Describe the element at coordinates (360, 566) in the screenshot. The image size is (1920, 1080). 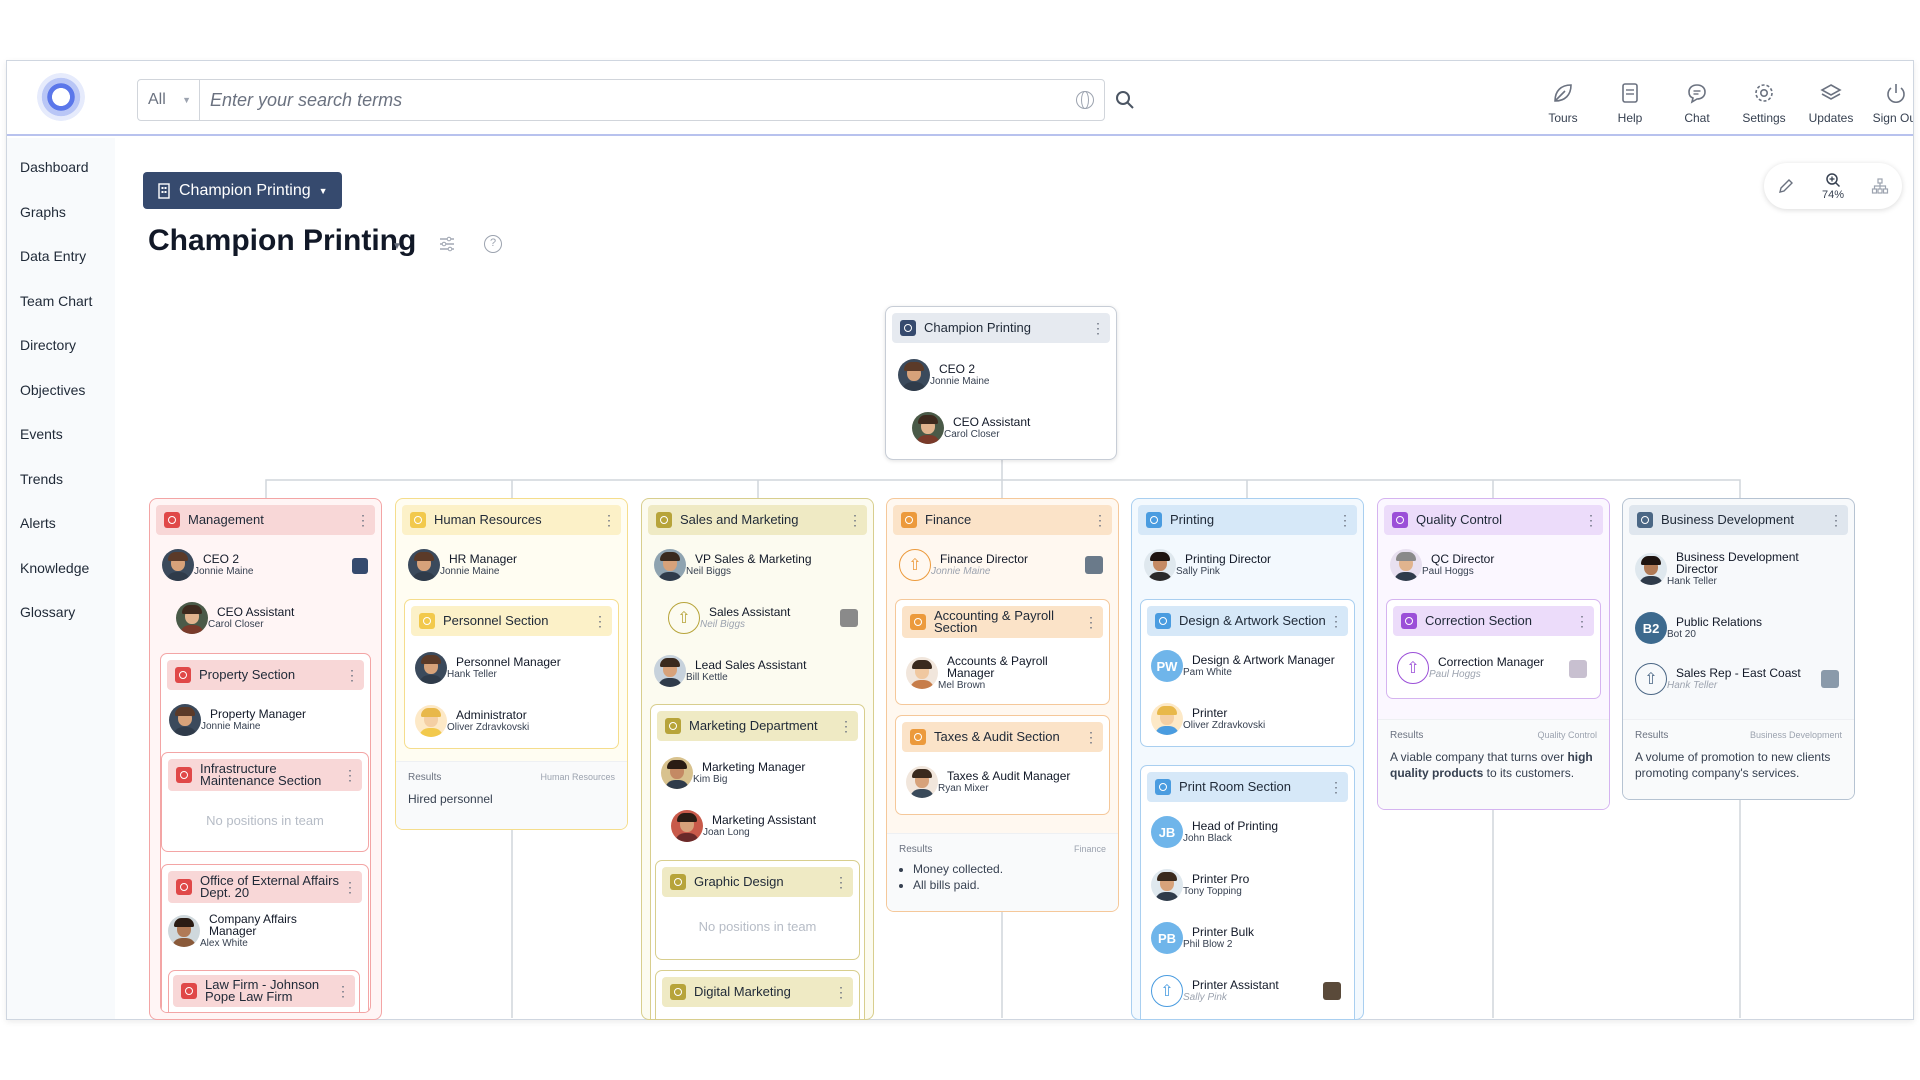
I see `linked-unit-icon` at that location.